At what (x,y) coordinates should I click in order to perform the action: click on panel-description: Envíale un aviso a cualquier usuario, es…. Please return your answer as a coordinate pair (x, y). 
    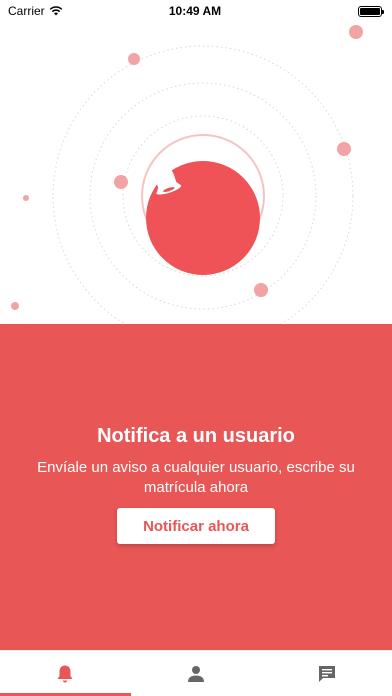
    Looking at the image, I should click on (196, 477).